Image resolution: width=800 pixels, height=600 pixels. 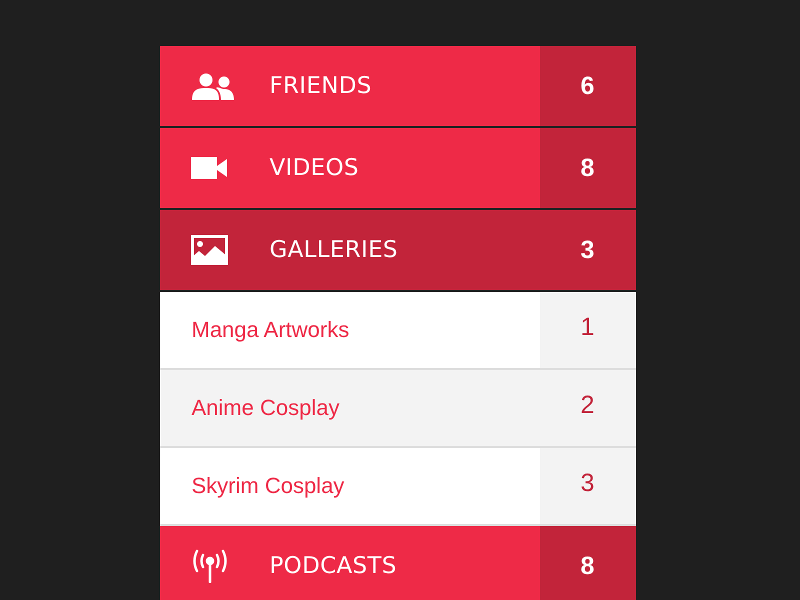 I want to click on menu-label: GALLERIES, so click(x=334, y=250).